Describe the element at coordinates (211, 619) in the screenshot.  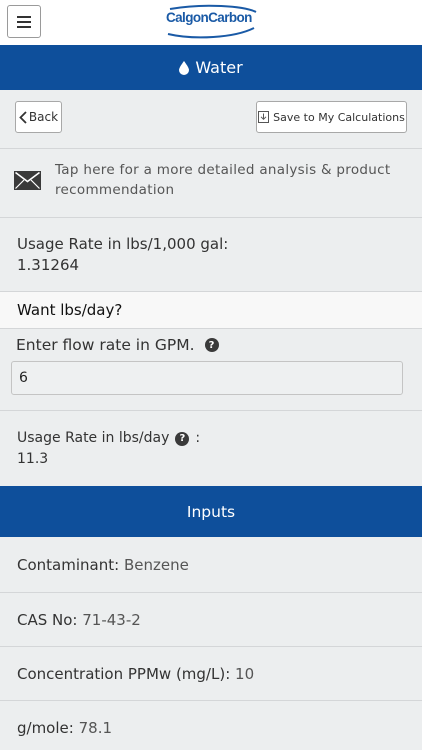
I see `input-row-cas-no: CAS No: 71-43-2` at that location.